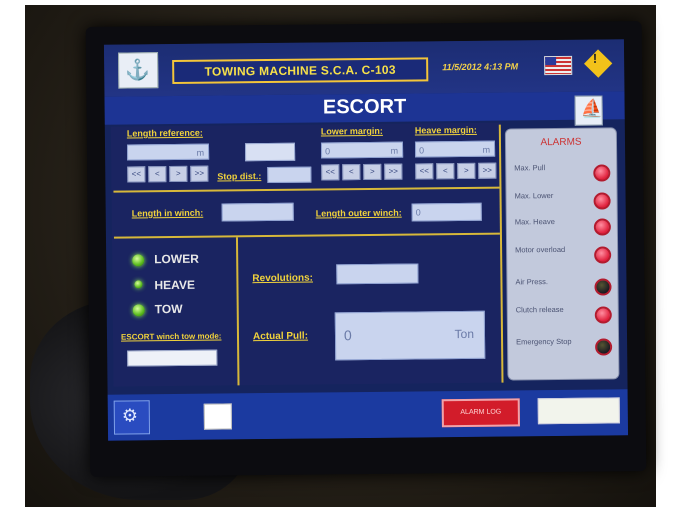 The image size is (681, 511). Describe the element at coordinates (445, 171) in the screenshot. I see `heave-margin-down-button: <` at that location.